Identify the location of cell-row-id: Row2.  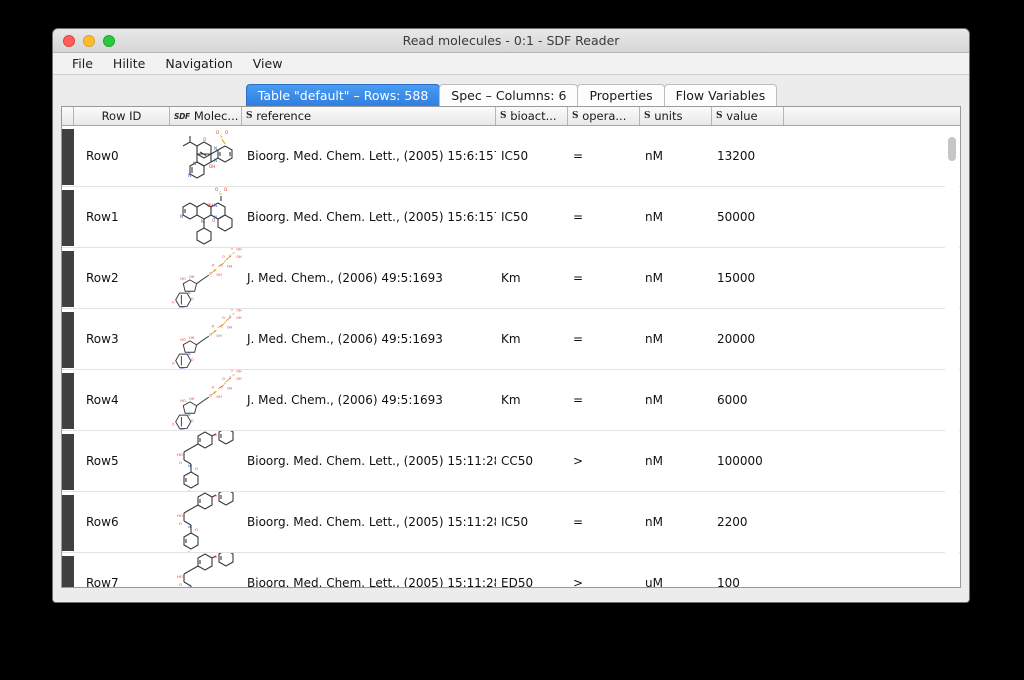
(102, 278).